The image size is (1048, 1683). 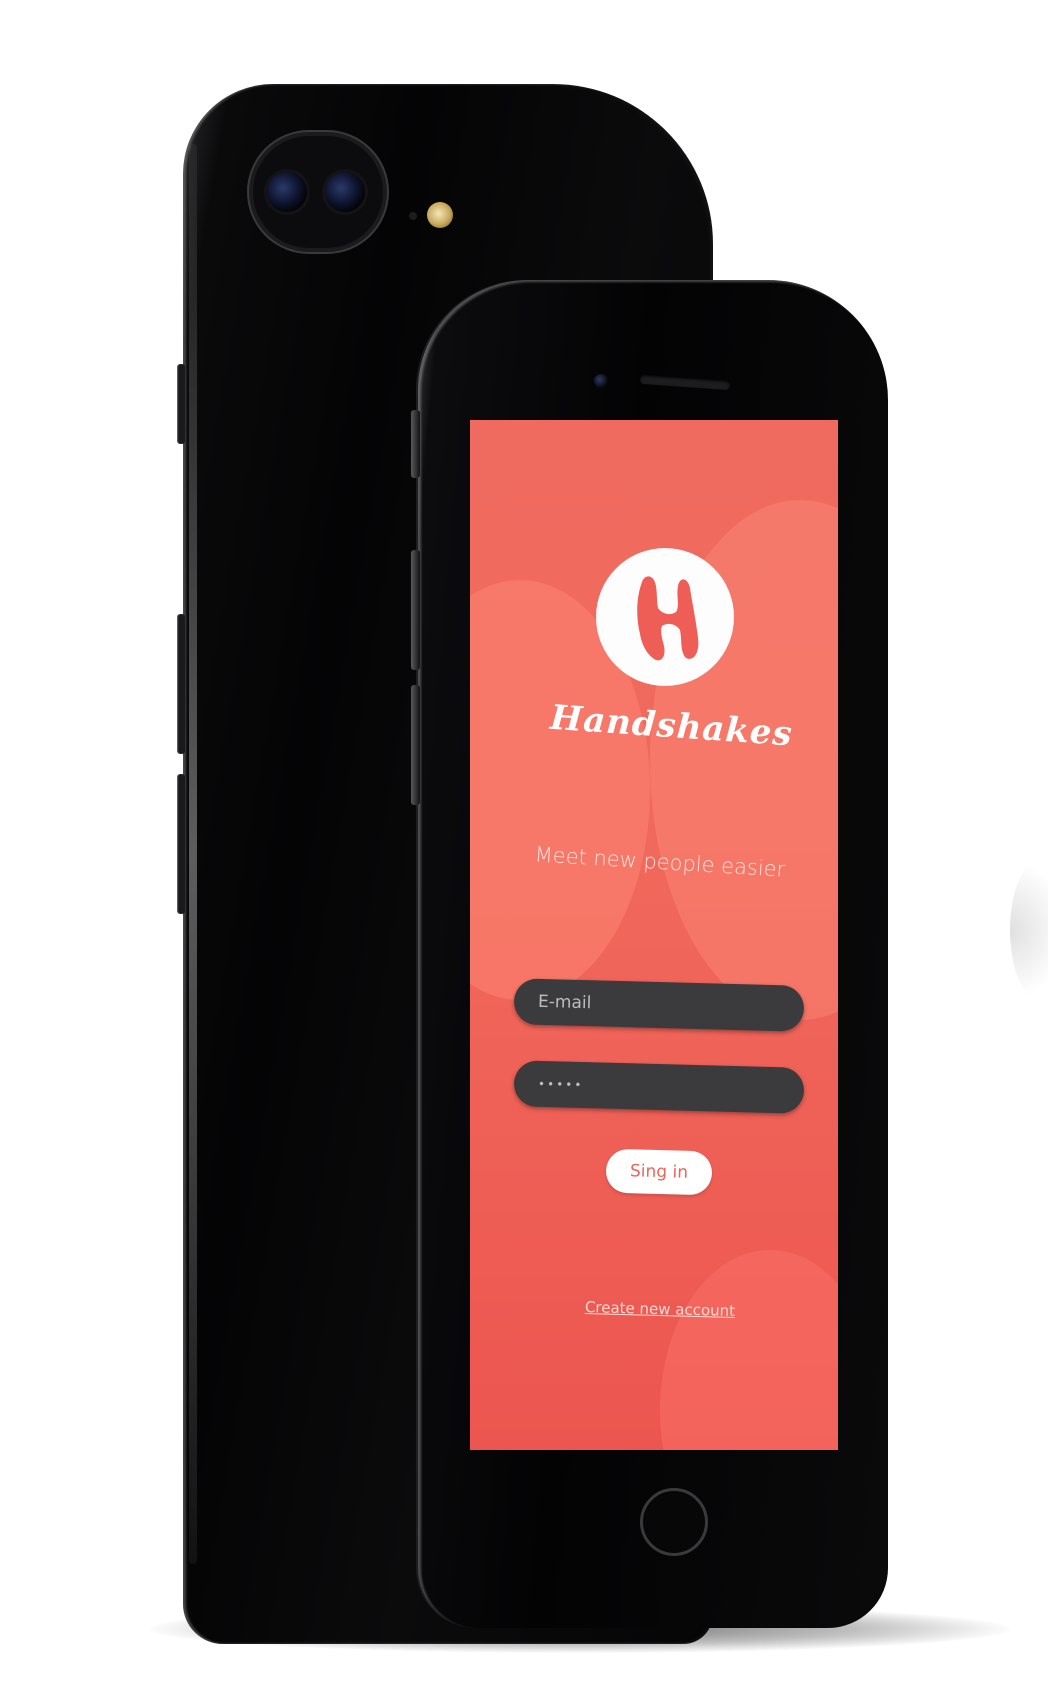 I want to click on dual-rear-camera-icon, so click(x=318, y=192).